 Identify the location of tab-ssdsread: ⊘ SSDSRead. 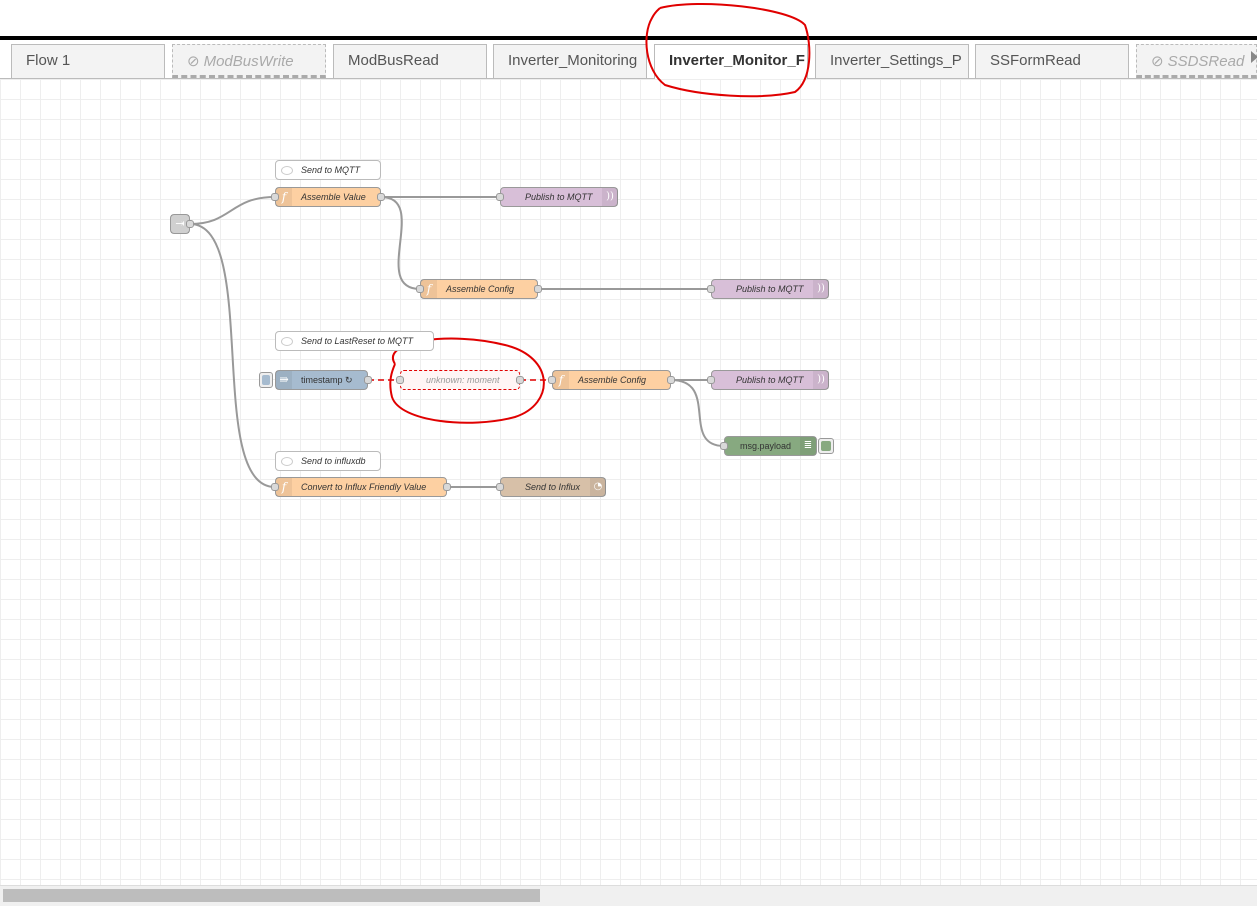
(1196, 61).